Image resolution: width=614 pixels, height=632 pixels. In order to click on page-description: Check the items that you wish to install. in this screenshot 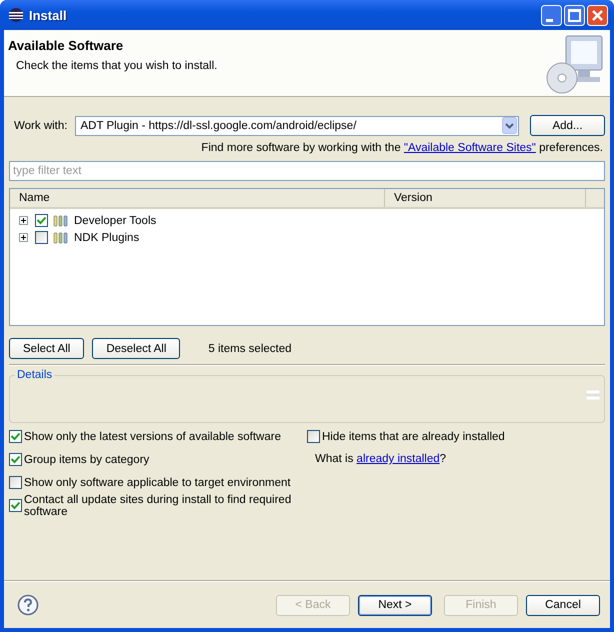, I will do `click(116, 66)`.